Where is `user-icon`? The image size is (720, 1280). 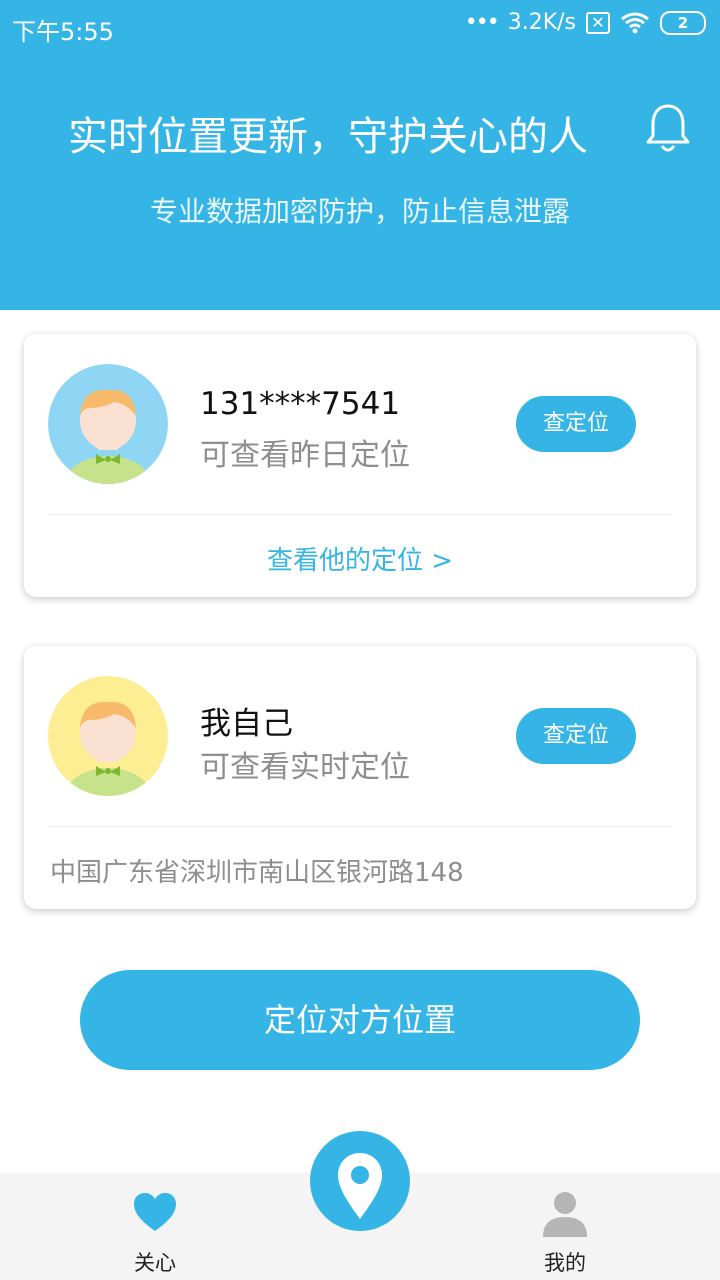 user-icon is located at coordinates (565, 1214).